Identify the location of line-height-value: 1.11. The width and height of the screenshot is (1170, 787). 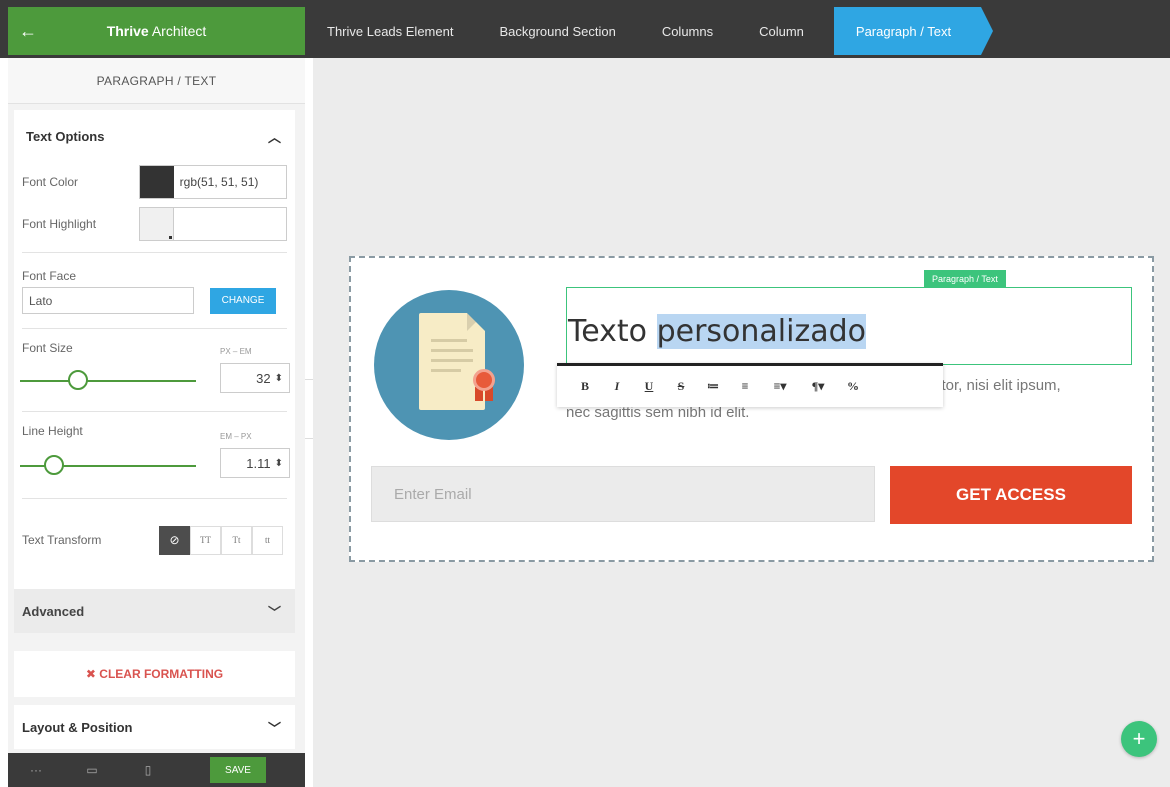
(258, 463).